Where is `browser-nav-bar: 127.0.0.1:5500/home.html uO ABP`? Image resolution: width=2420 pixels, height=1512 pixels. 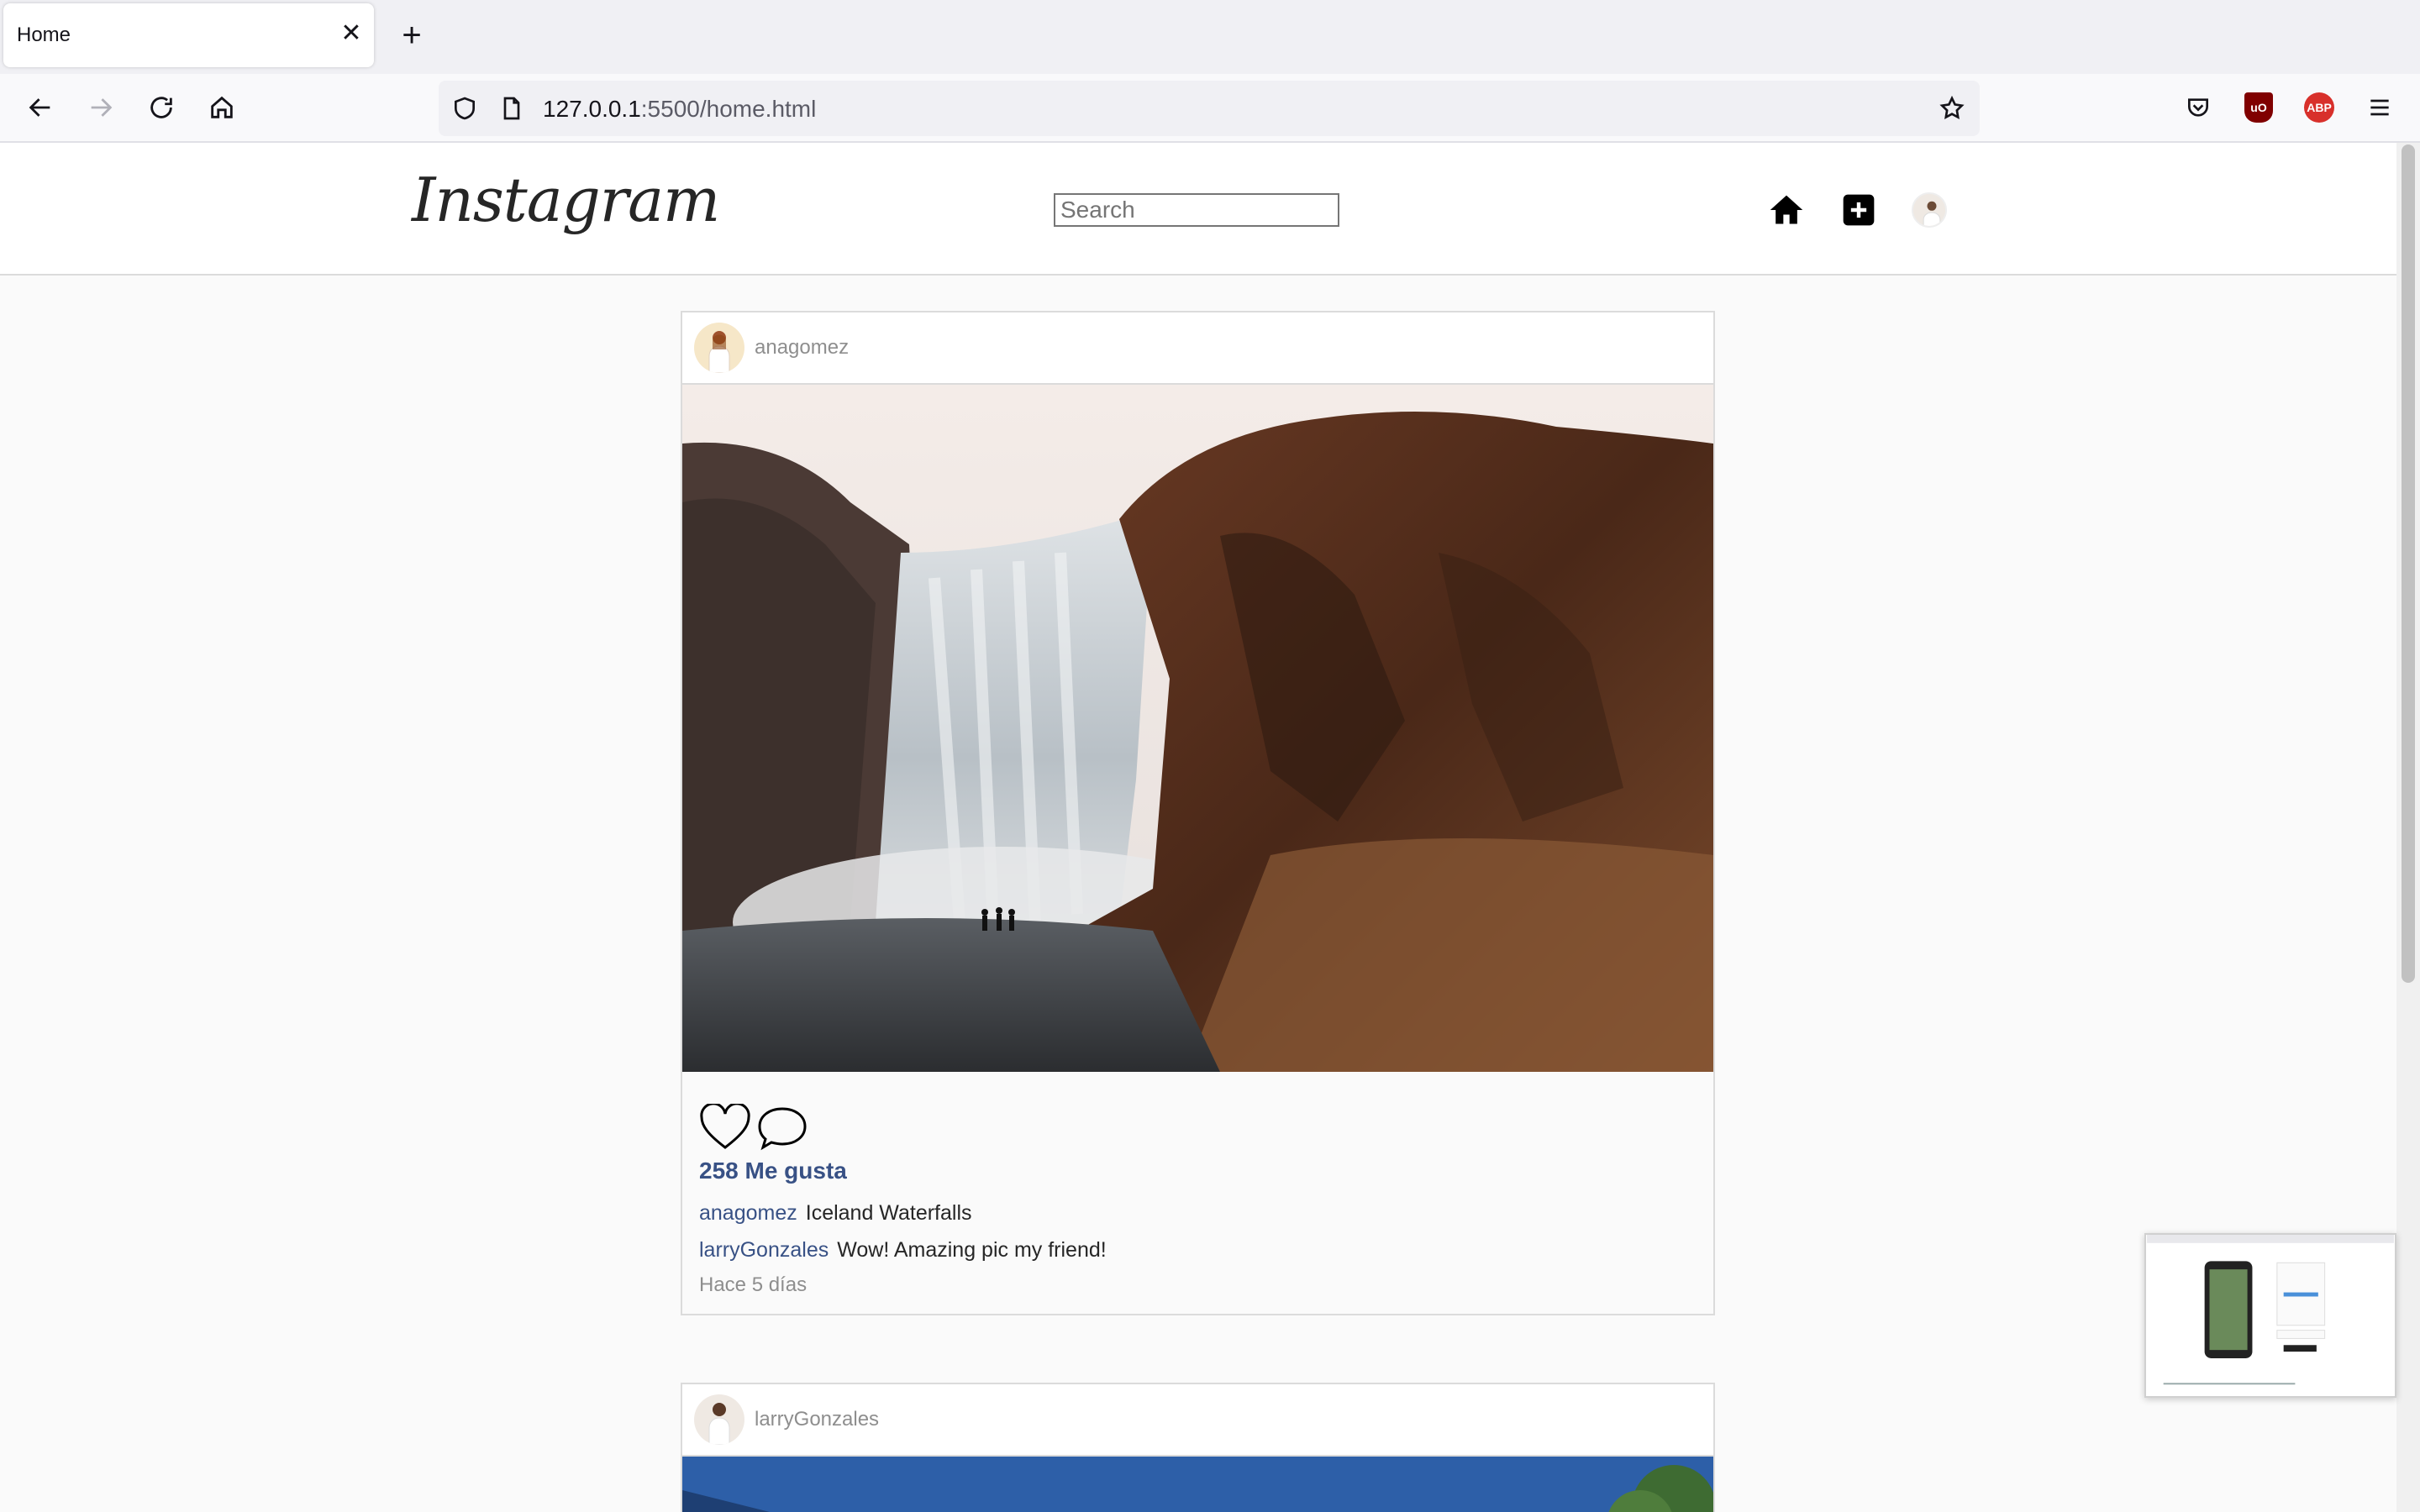
browser-nav-bar: 127.0.0.1:5500/home.html uO ABP is located at coordinates (1210, 108).